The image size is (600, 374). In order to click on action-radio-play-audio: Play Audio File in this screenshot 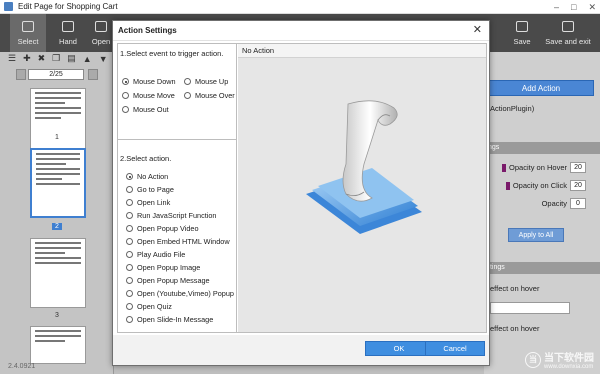, I will do `click(155, 254)`.